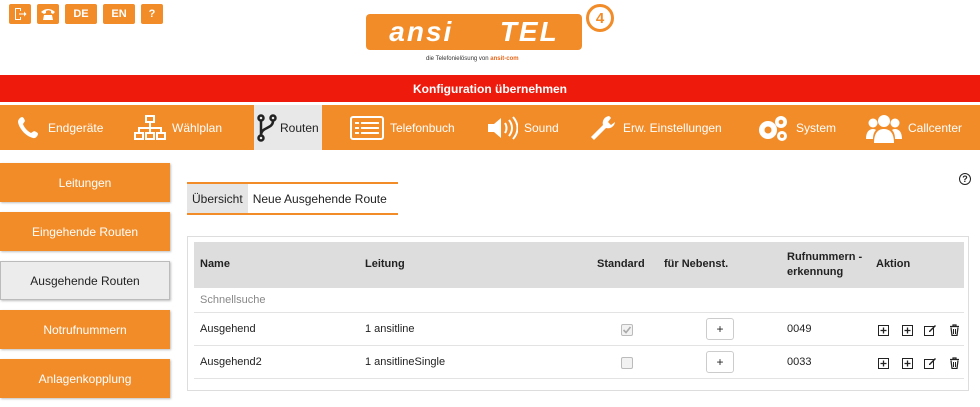 Image resolution: width=980 pixels, height=407 pixels. I want to click on nav-callcenter: Callcenter, so click(914, 127).